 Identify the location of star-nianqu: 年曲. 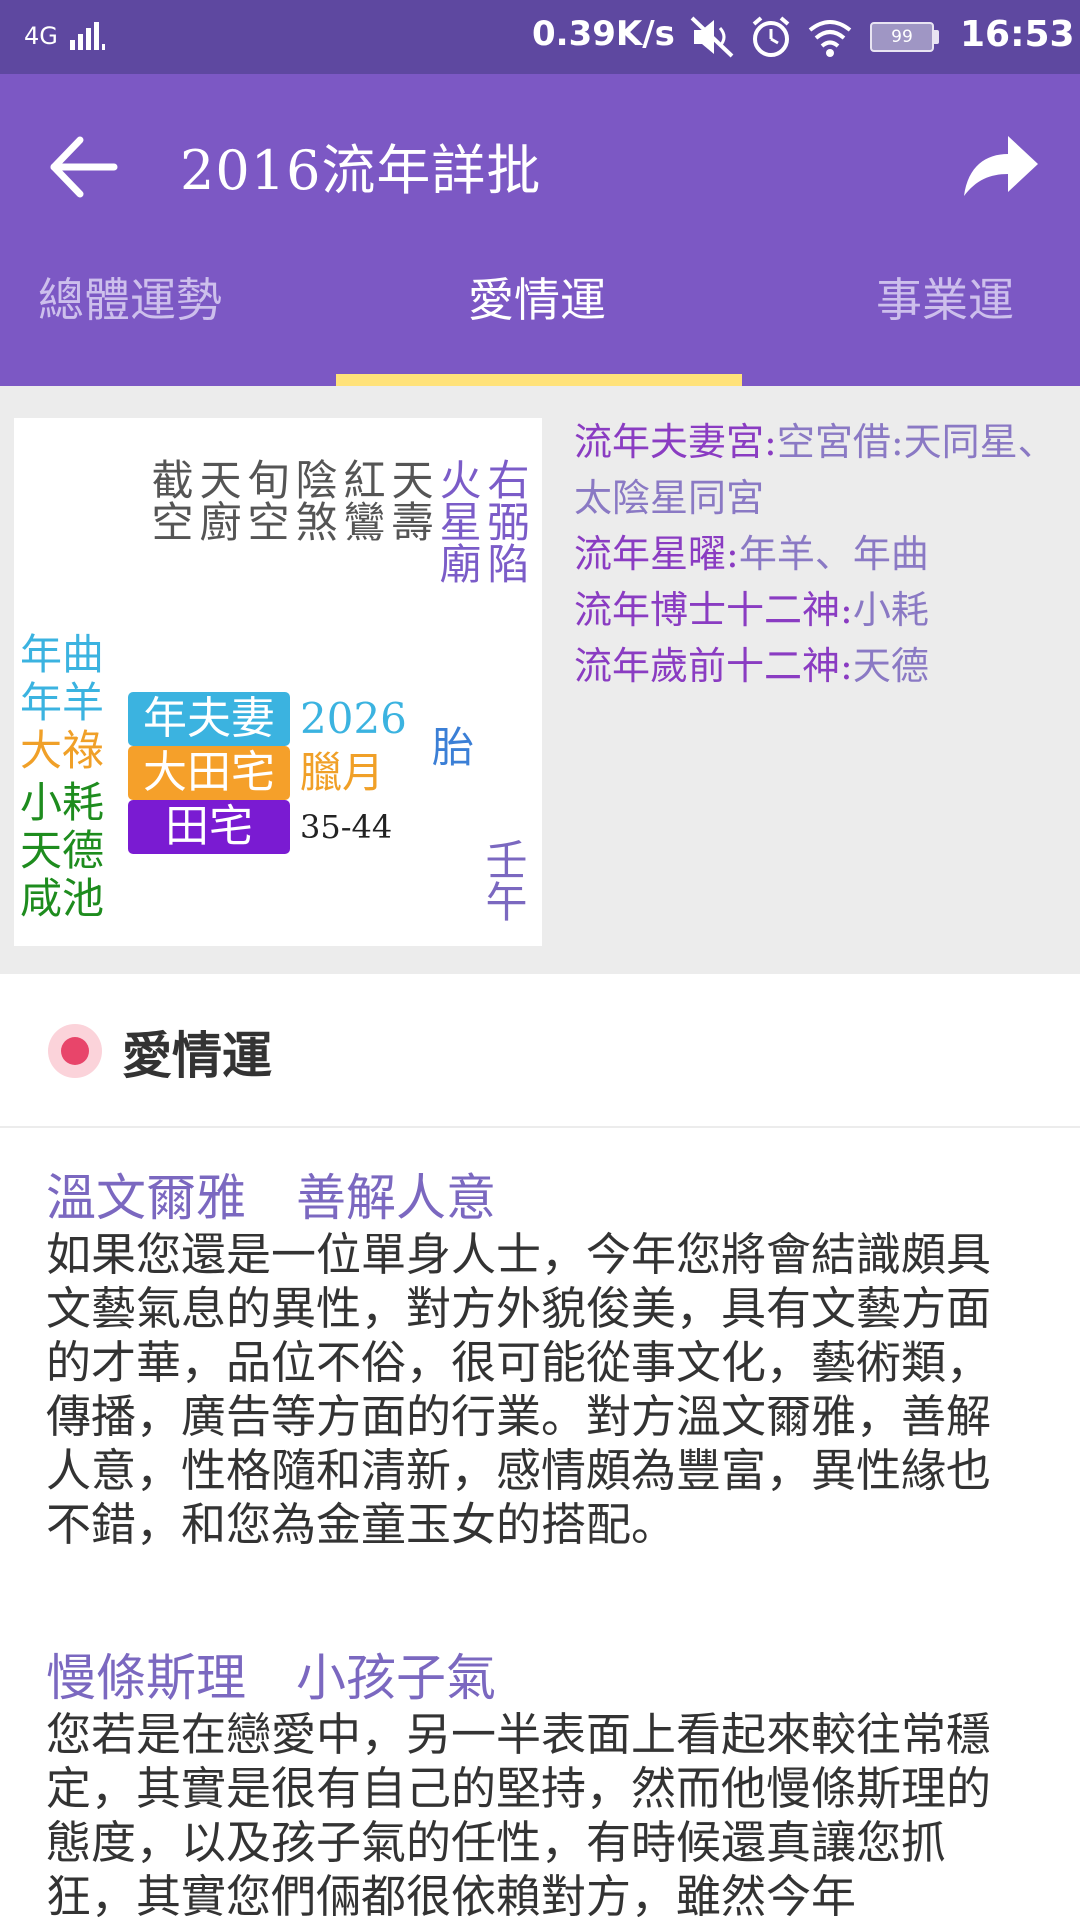
(62, 654).